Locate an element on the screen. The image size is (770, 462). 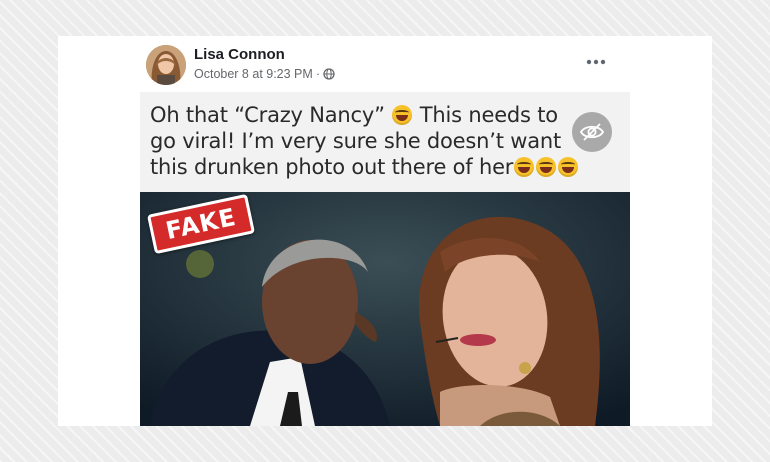
meme-line-3: this drunken photo out there of her is located at coordinates (332, 167).